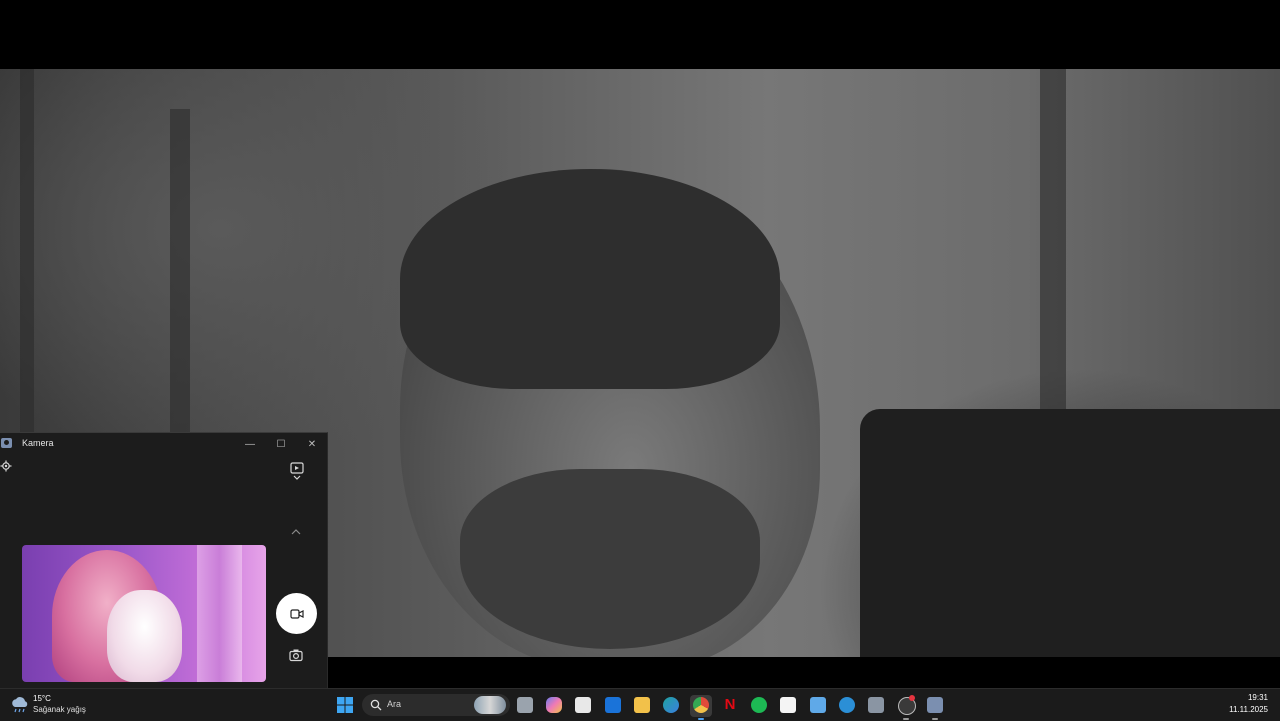 The height and width of the screenshot is (721, 1280). Describe the element at coordinates (436, 705) in the screenshot. I see `taskbar-search: Ara` at that location.